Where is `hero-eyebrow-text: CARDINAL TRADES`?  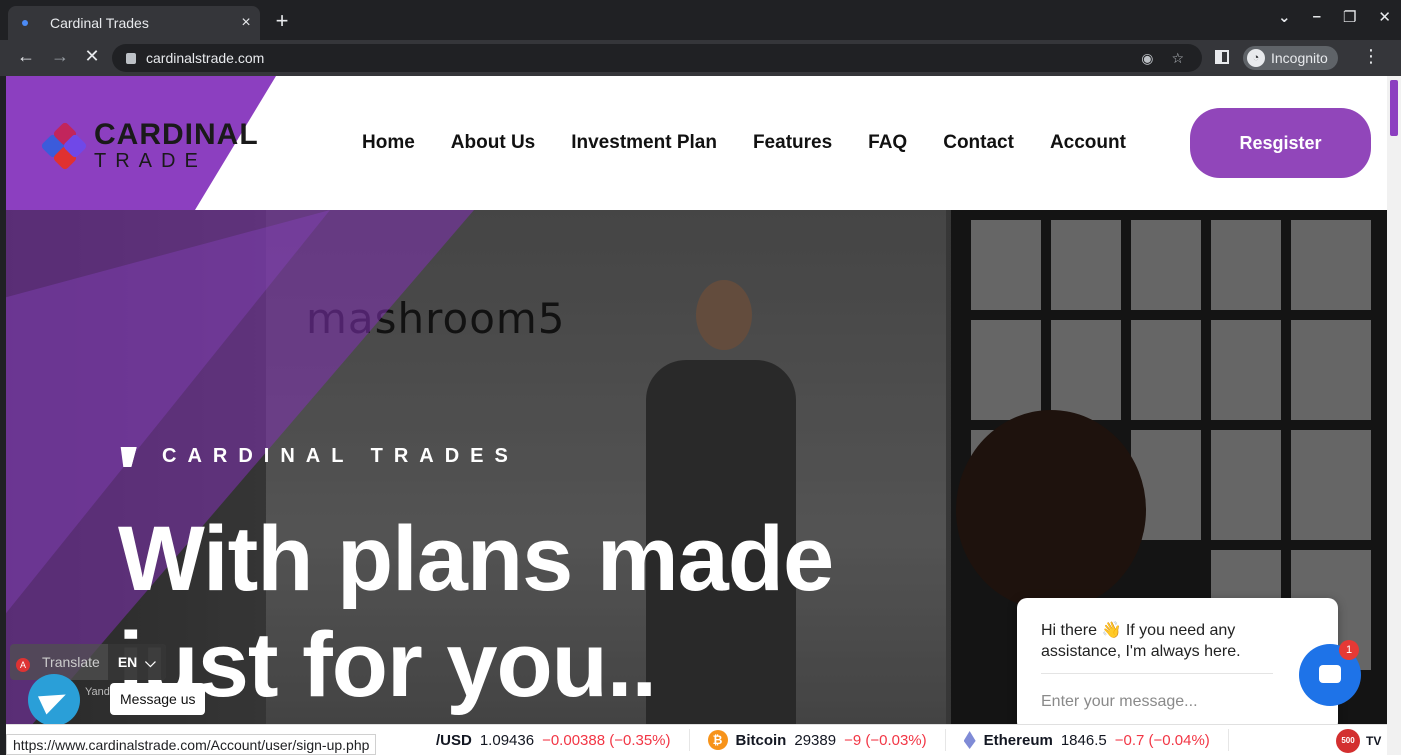
hero-eyebrow-text: CARDINAL TRADES is located at coordinates (340, 456).